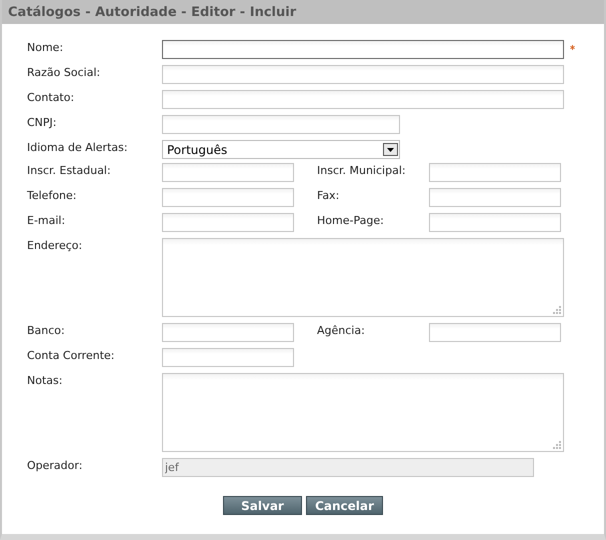 The width and height of the screenshot is (606, 540). What do you see at coordinates (344, 505) in the screenshot?
I see `cancel-button: Cancelar` at bounding box center [344, 505].